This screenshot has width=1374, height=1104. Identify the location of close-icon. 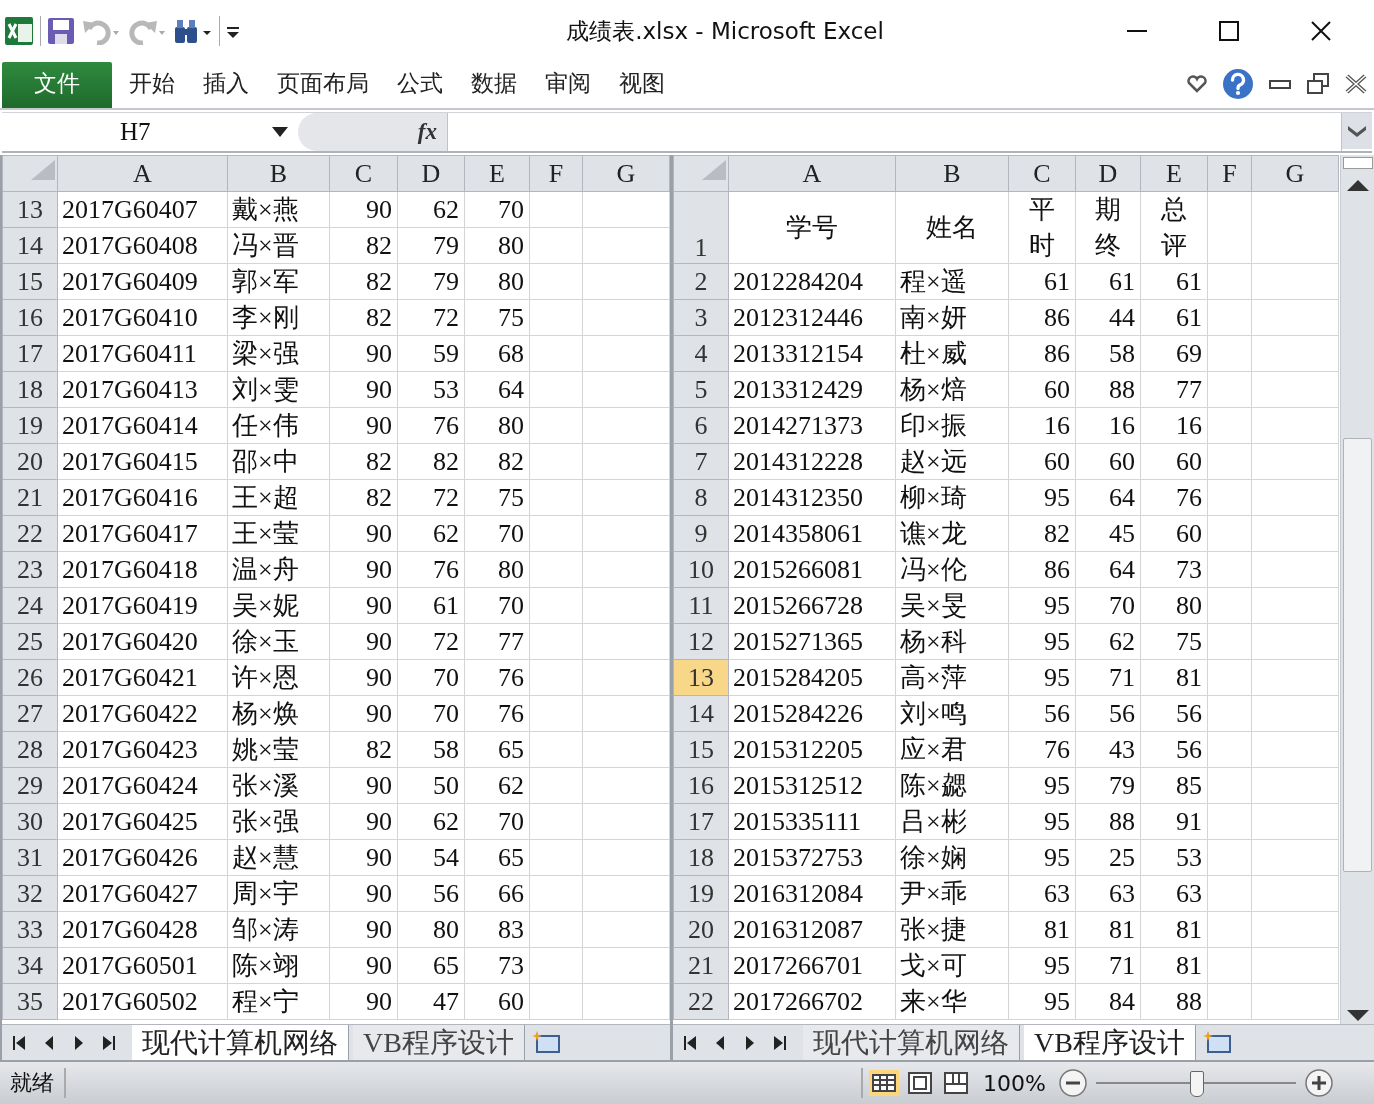
(1321, 31).